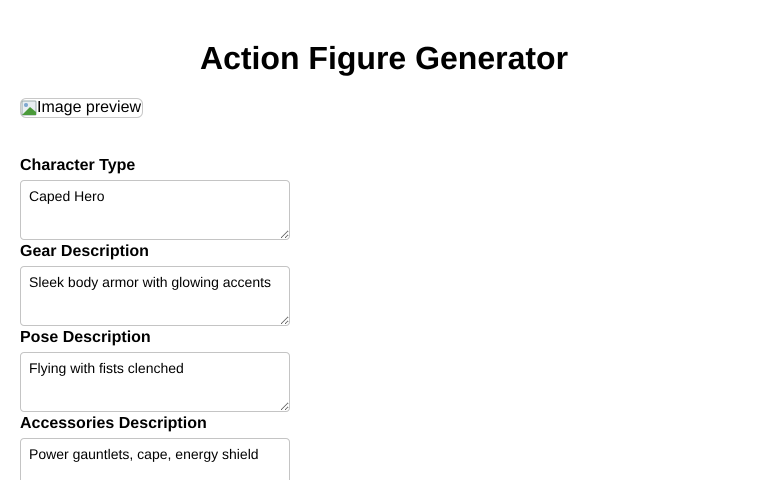 The height and width of the screenshot is (480, 768). What do you see at coordinates (155, 382) in the screenshot?
I see `text-area: Flying with fists clenched` at bounding box center [155, 382].